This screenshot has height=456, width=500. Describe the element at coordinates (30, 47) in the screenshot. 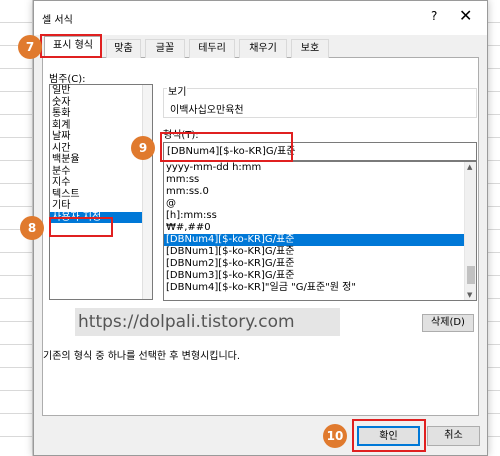

I see `step-marker-7: 7` at that location.